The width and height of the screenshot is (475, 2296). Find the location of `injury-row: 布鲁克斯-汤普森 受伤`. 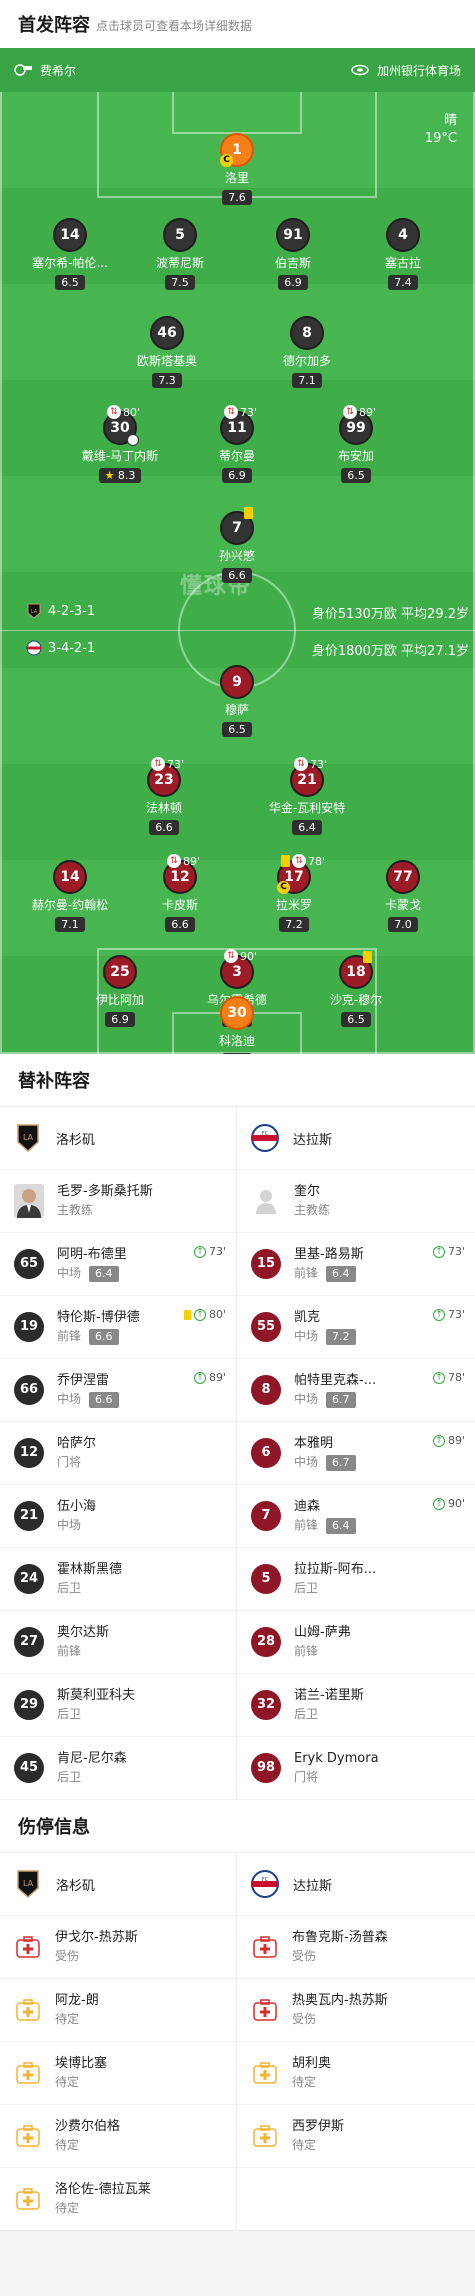

injury-row: 布鲁克斯-汤普森 受伤 is located at coordinates (356, 1947).